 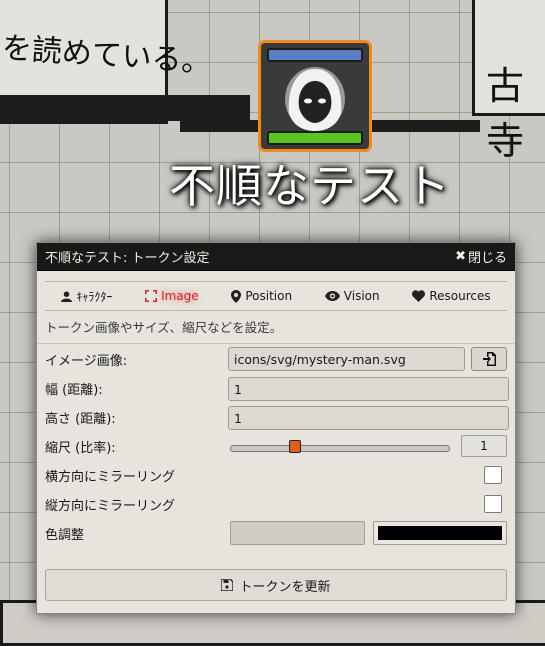 I want to click on height-input: 1, so click(x=368, y=418).